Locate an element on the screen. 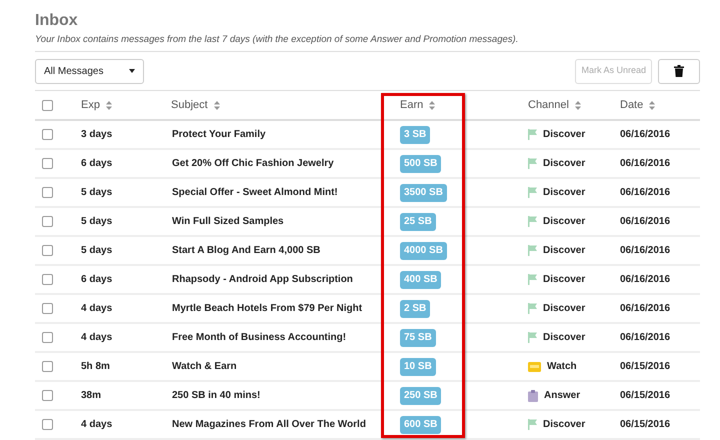 This screenshot has width=720, height=440. subject-link: Myrtle Beach Hotels From $79 Per Night is located at coordinates (267, 308).